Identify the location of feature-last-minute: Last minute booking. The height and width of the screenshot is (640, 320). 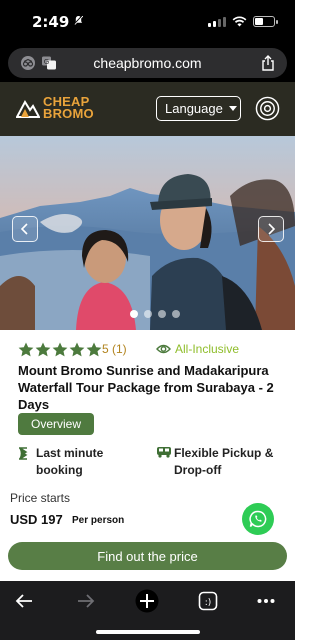
(70, 461).